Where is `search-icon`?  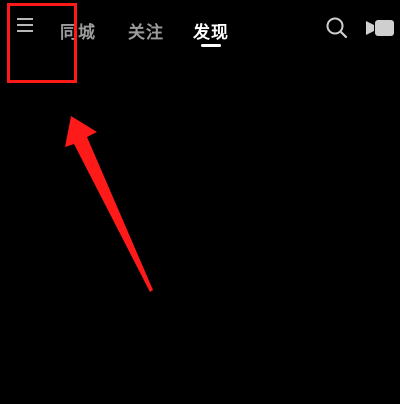 search-icon is located at coordinates (337, 28).